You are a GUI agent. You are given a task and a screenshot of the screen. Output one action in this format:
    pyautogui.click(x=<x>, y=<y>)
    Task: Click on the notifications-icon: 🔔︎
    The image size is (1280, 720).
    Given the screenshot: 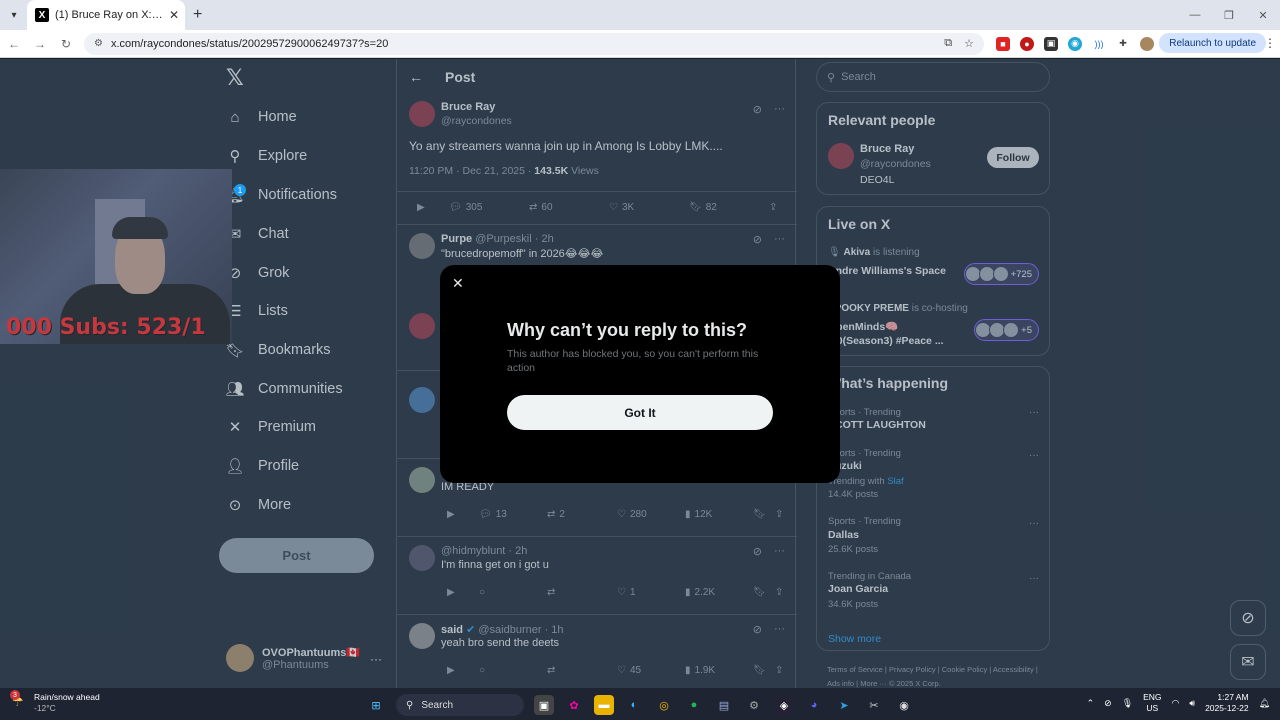 What is the action you would take?
    pyautogui.click(x=1264, y=703)
    